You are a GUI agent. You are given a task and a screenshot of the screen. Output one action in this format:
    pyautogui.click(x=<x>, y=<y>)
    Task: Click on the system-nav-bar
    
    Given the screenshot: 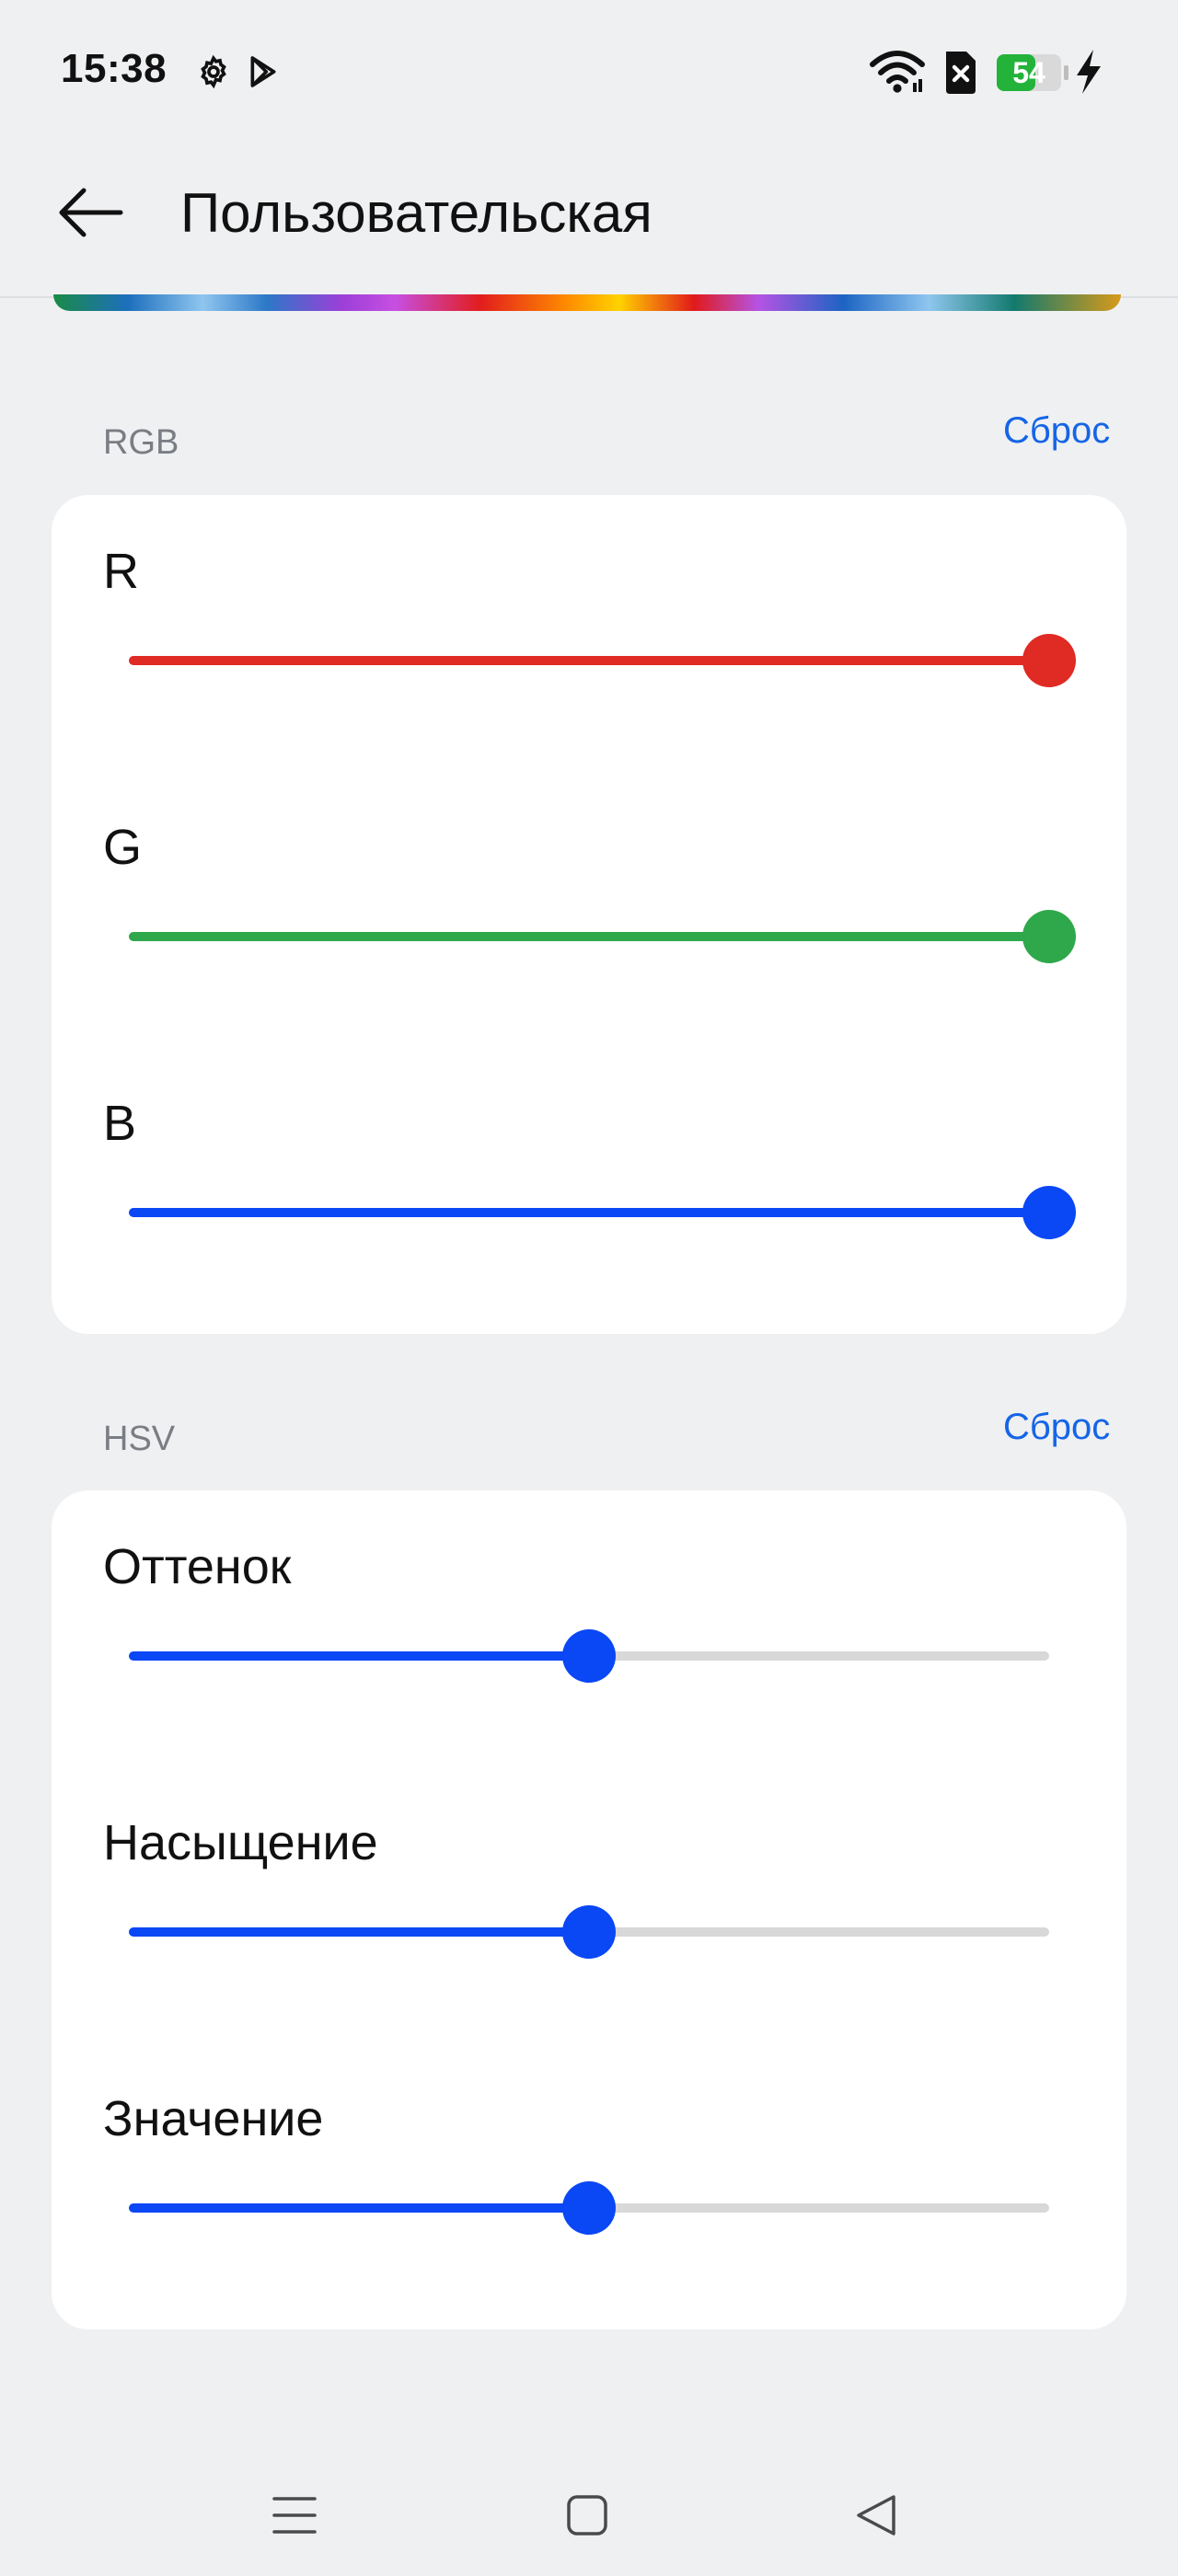 What is the action you would take?
    pyautogui.click(x=589, y=2511)
    